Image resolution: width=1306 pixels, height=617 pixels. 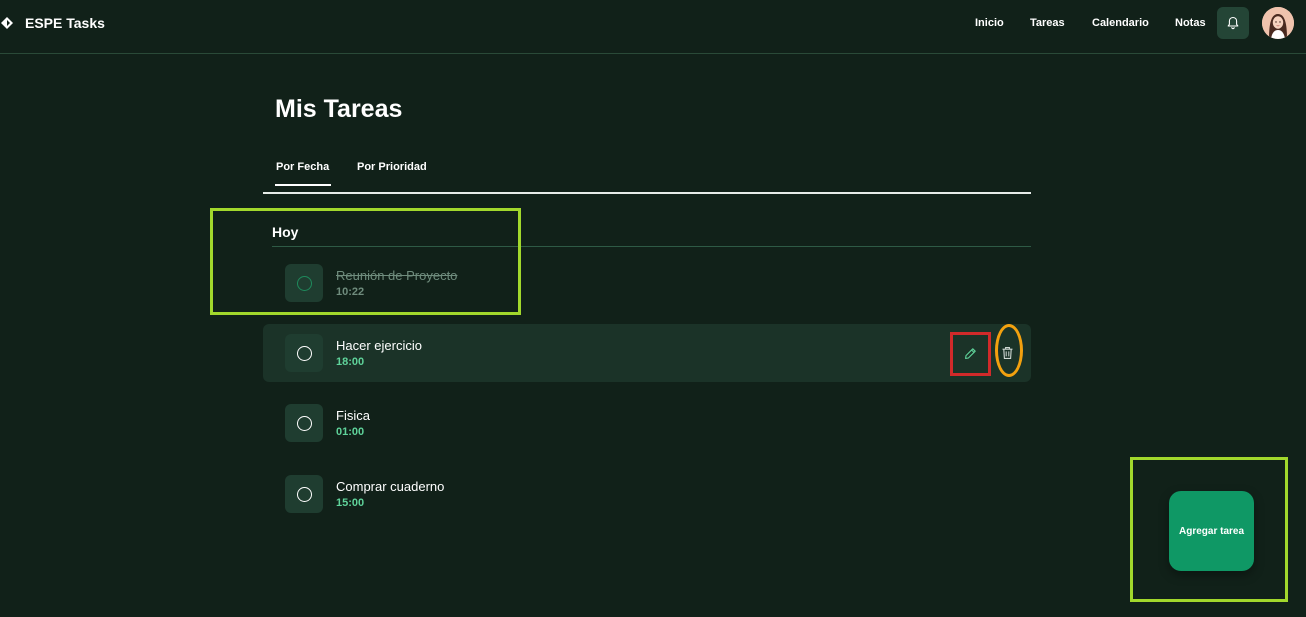 What do you see at coordinates (1047, 23) in the screenshot?
I see `nav-link-tareas: Tareas` at bounding box center [1047, 23].